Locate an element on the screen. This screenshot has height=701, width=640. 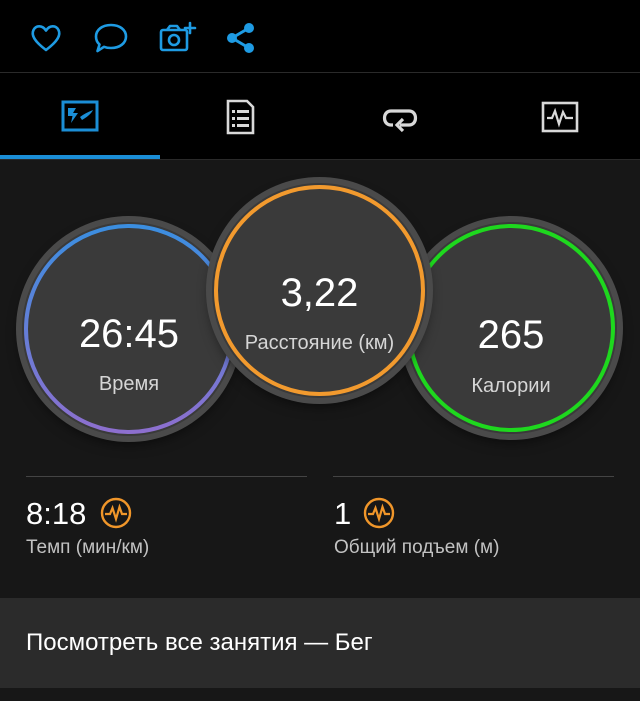
view-all-activities-button: Посмотреть все занятия — Бег is located at coordinates (320, 643).